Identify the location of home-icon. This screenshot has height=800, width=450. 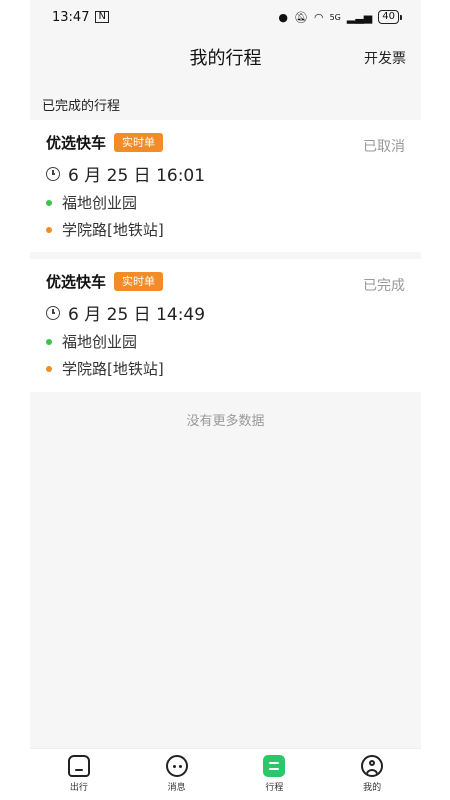
(78, 766).